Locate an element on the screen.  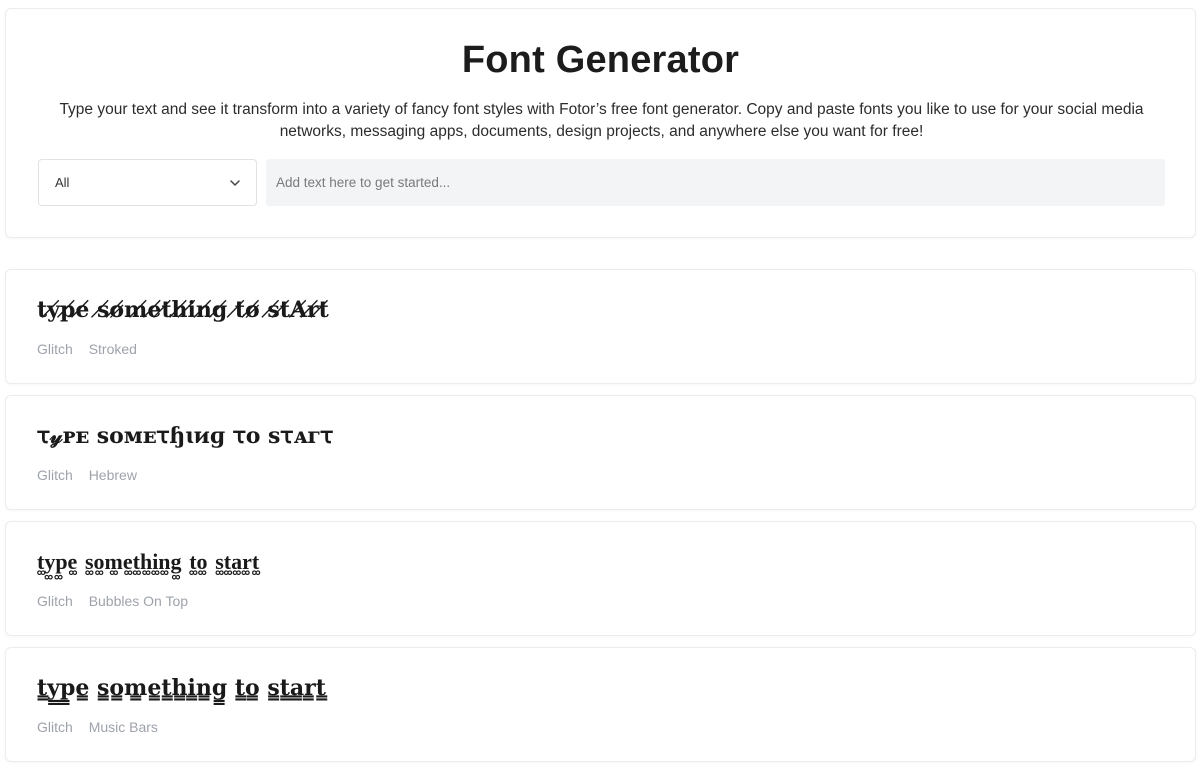
font-tags: Glitch Hebrew is located at coordinates (93, 475).